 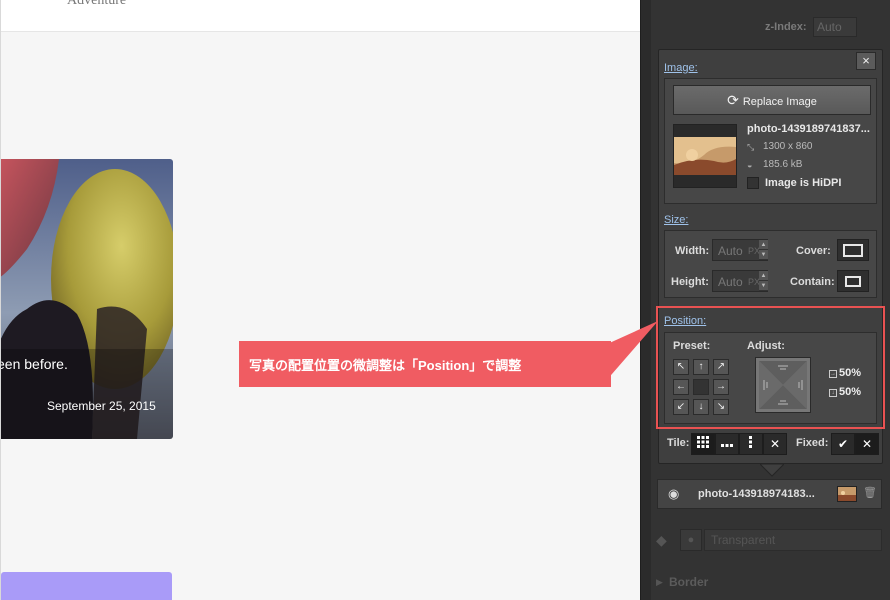 I want to click on chevron-right-icon: ▶, so click(x=659, y=582).